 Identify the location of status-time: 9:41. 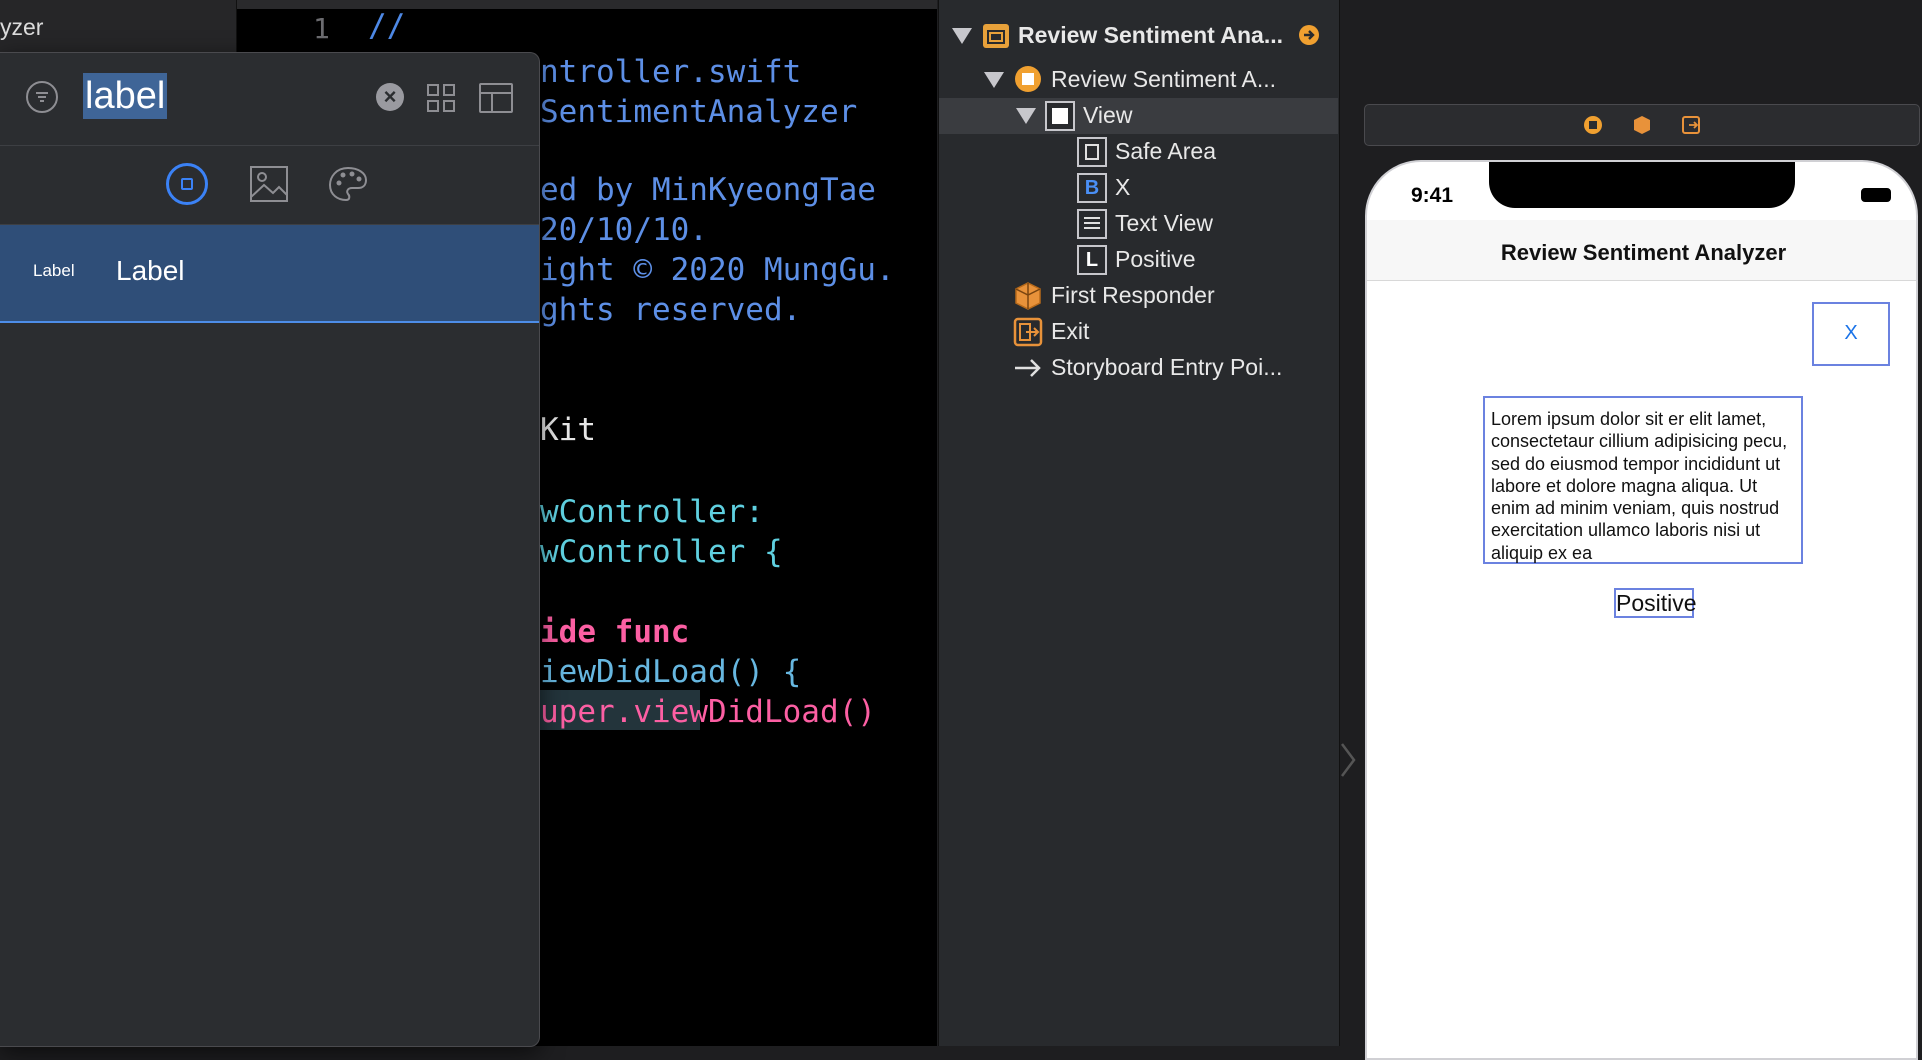
(1432, 195).